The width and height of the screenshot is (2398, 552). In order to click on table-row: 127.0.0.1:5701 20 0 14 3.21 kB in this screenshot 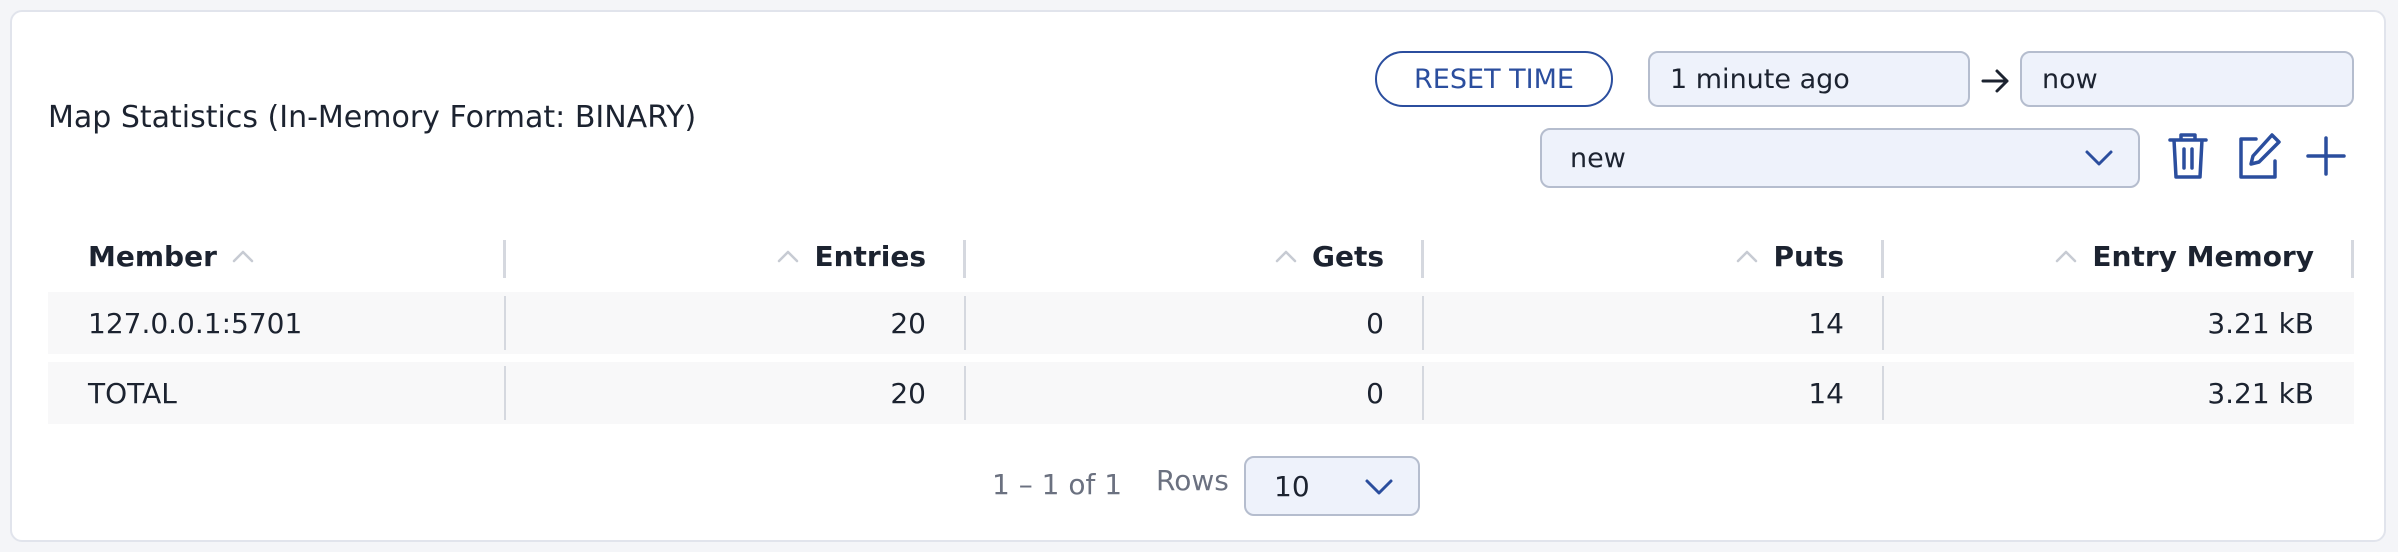, I will do `click(1201, 323)`.